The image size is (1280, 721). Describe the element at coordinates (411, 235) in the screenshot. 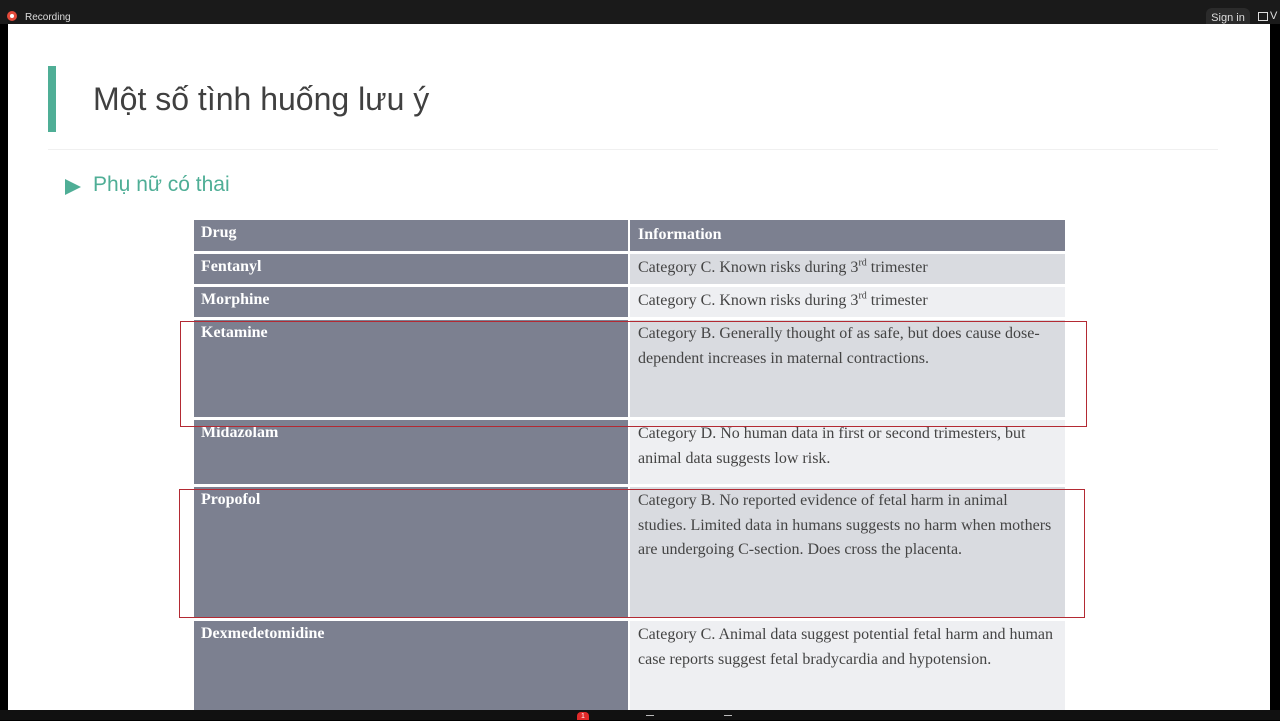

I see `header-drug: Drug` at that location.